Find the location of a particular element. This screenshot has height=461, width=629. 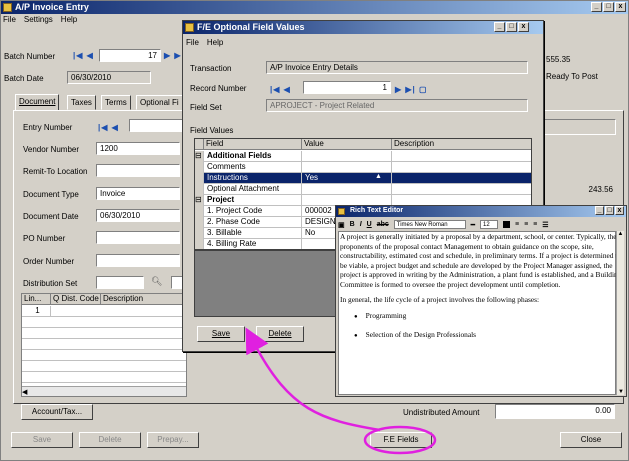

batch-number-label: Batch Number is located at coordinates (30, 56).